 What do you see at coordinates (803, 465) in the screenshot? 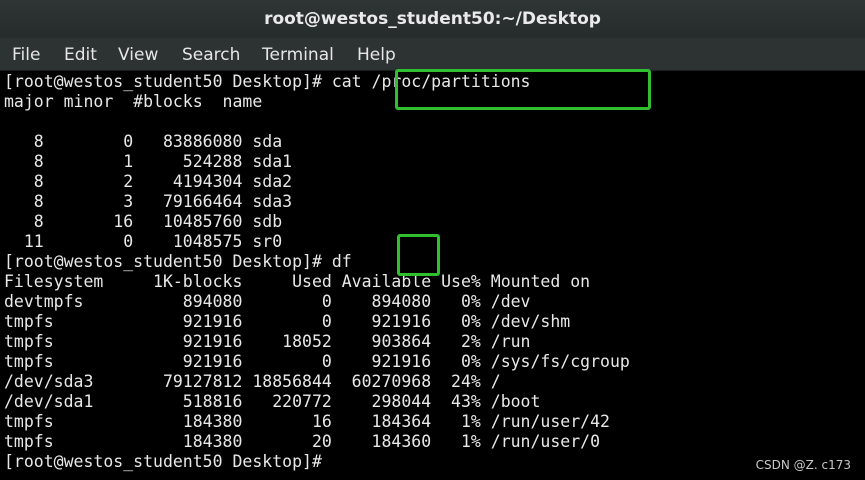
I see `watermark: CSDN @Z. c173` at bounding box center [803, 465].